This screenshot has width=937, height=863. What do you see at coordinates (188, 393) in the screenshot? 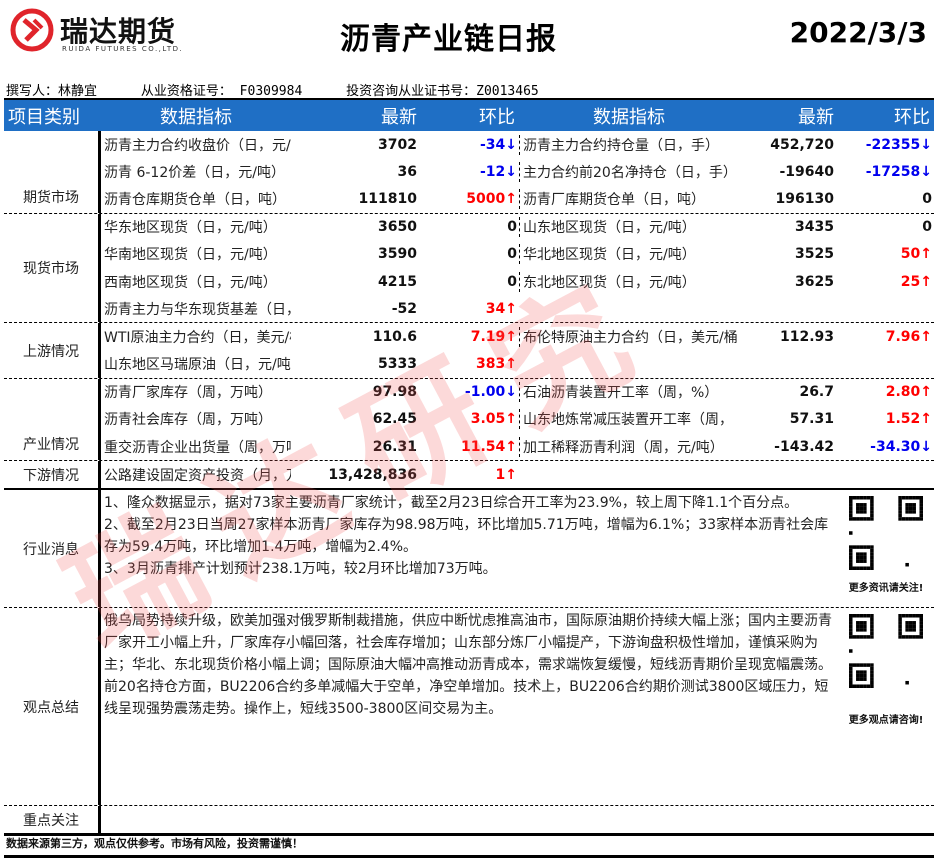
I see `metric-label: 沥青厂家库存（周，万吨）` at bounding box center [188, 393].